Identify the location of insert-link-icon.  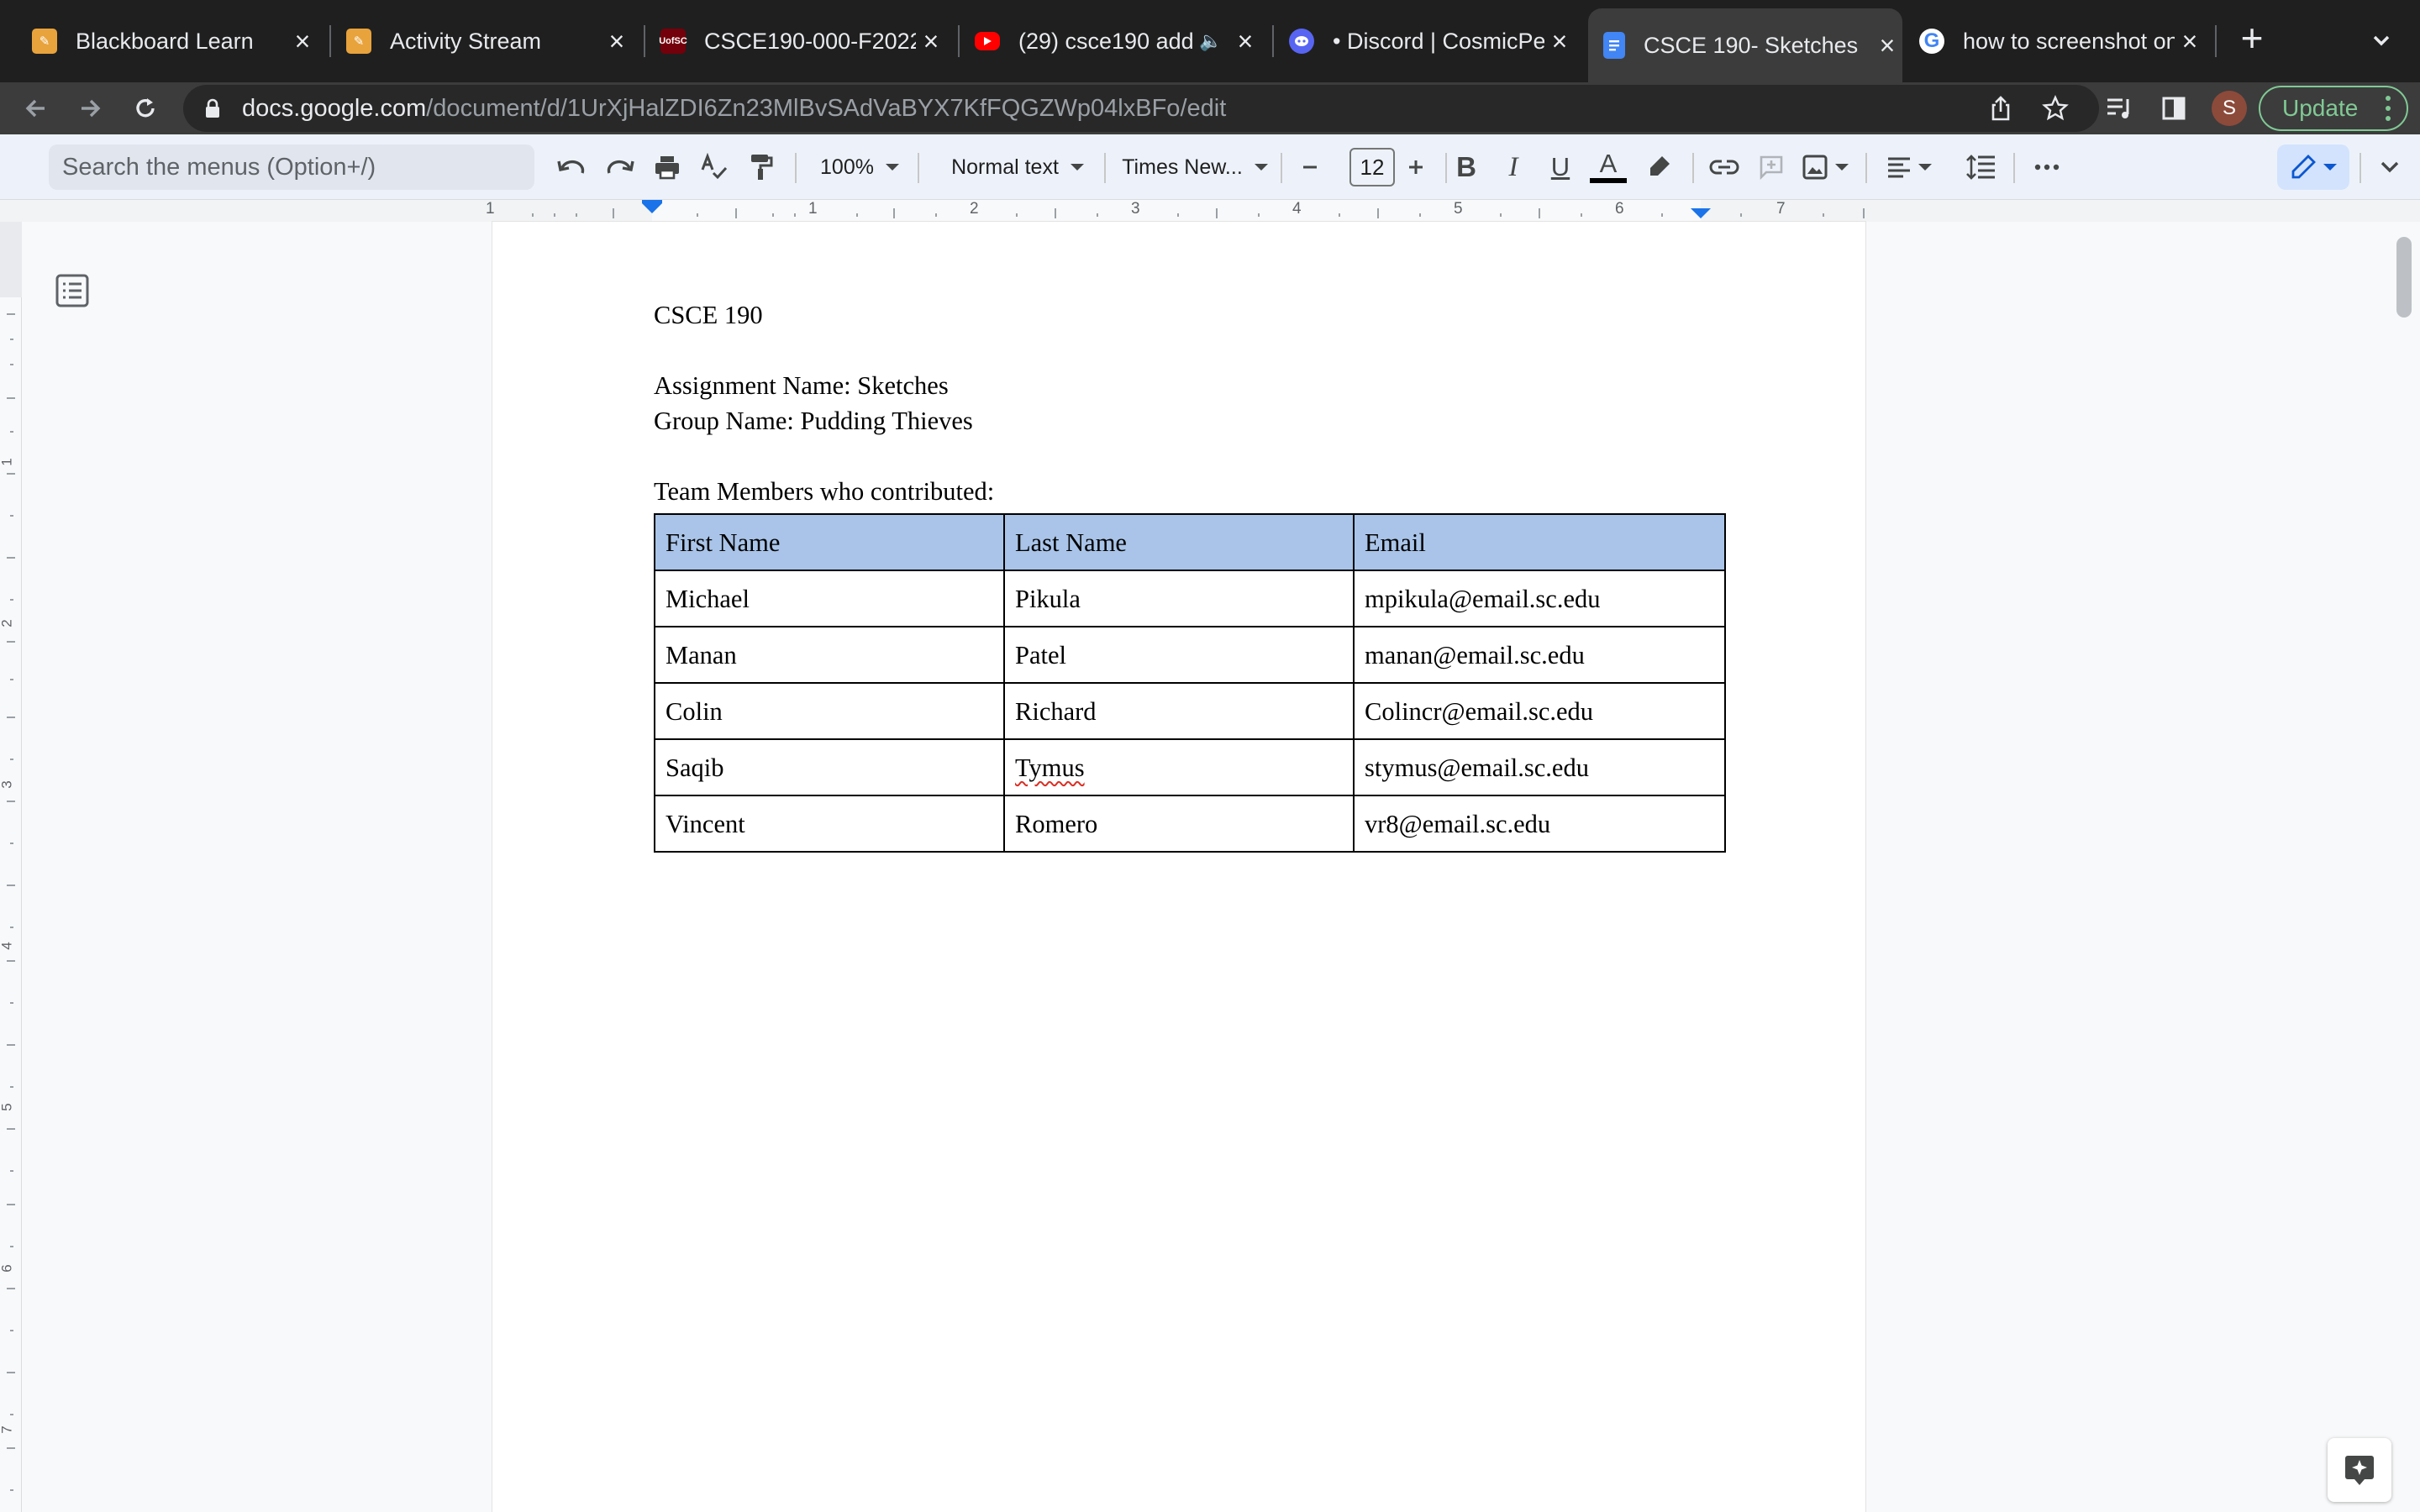
(1725, 167).